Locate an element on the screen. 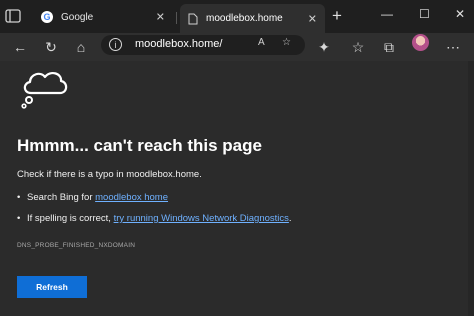  page-title: Hmmm... can't reach this page is located at coordinates (139, 145).